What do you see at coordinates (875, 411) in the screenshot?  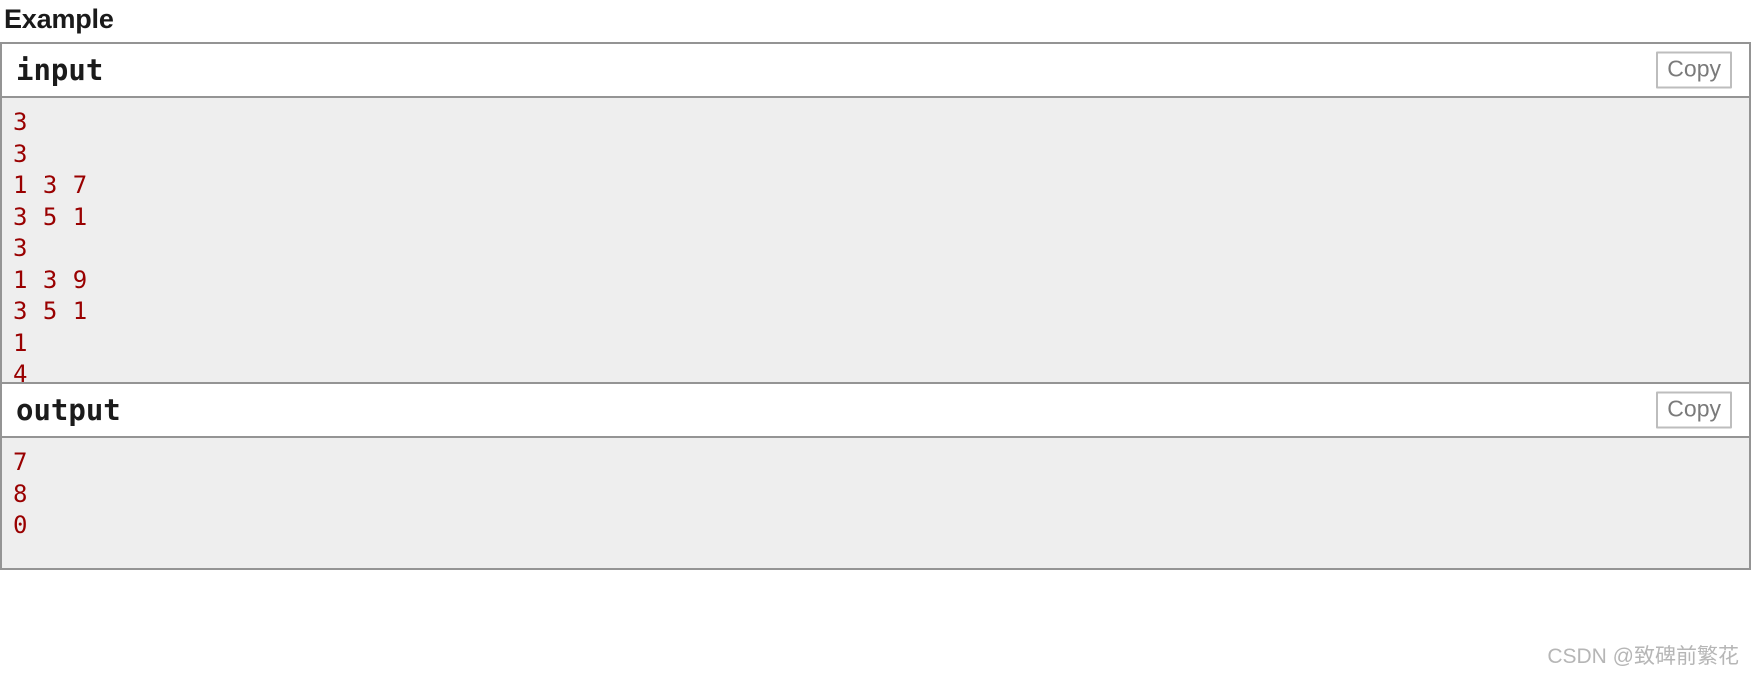 I see `output-header: output Copy` at bounding box center [875, 411].